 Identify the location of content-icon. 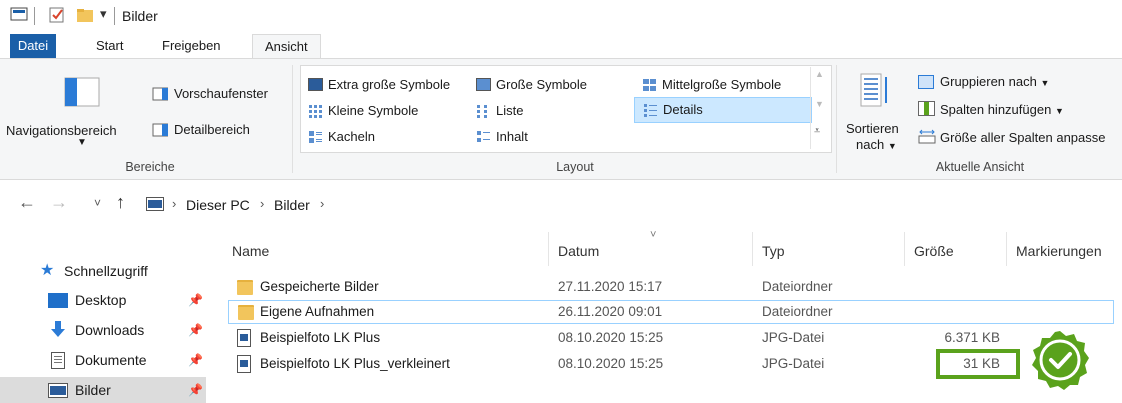
(483, 136).